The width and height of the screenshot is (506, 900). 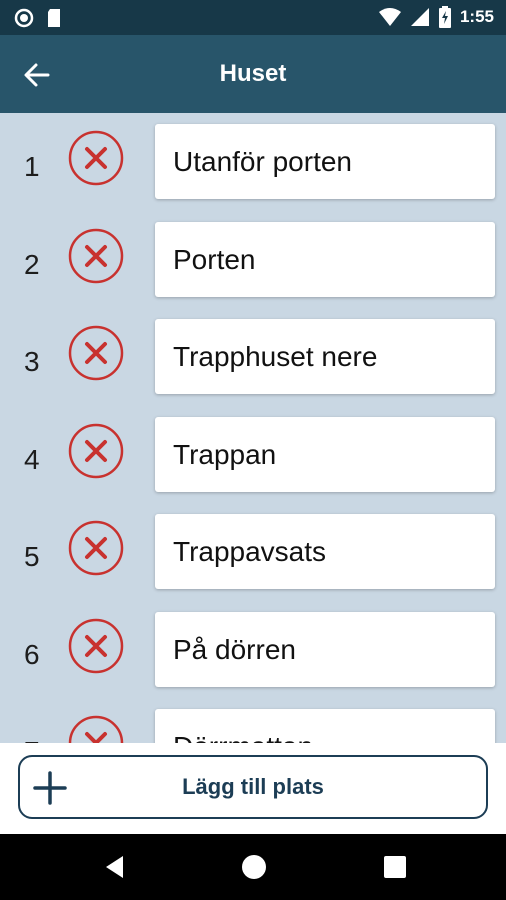 What do you see at coordinates (389, 17) in the screenshot?
I see `wifi-icon` at bounding box center [389, 17].